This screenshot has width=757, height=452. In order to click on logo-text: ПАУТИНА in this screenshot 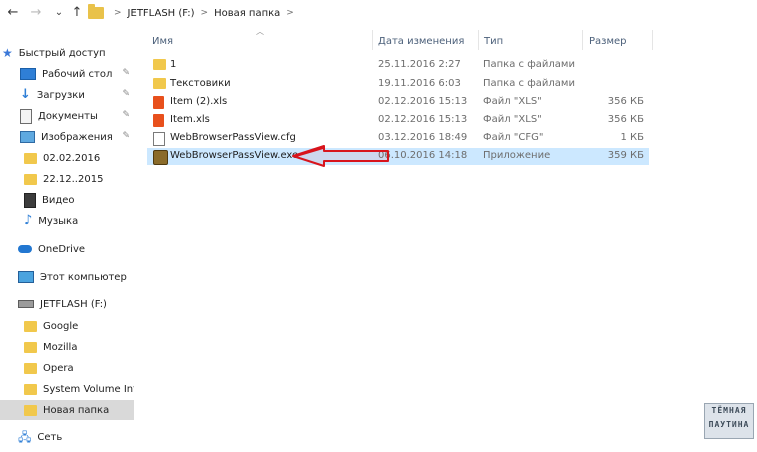, I will do `click(729, 424)`.